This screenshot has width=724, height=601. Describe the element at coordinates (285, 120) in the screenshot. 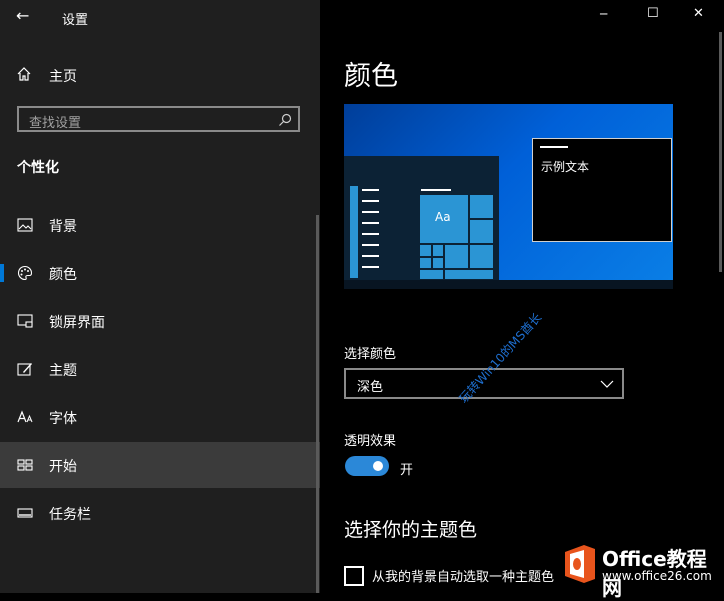

I see `search-icon` at that location.